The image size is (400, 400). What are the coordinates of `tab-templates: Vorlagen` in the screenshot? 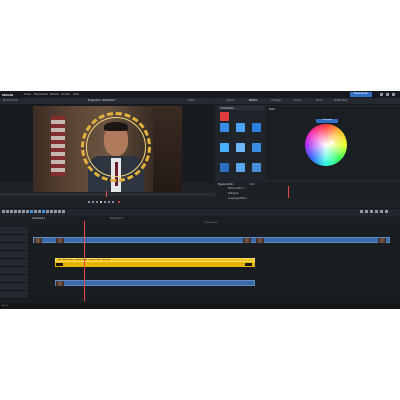 It's located at (276, 100).